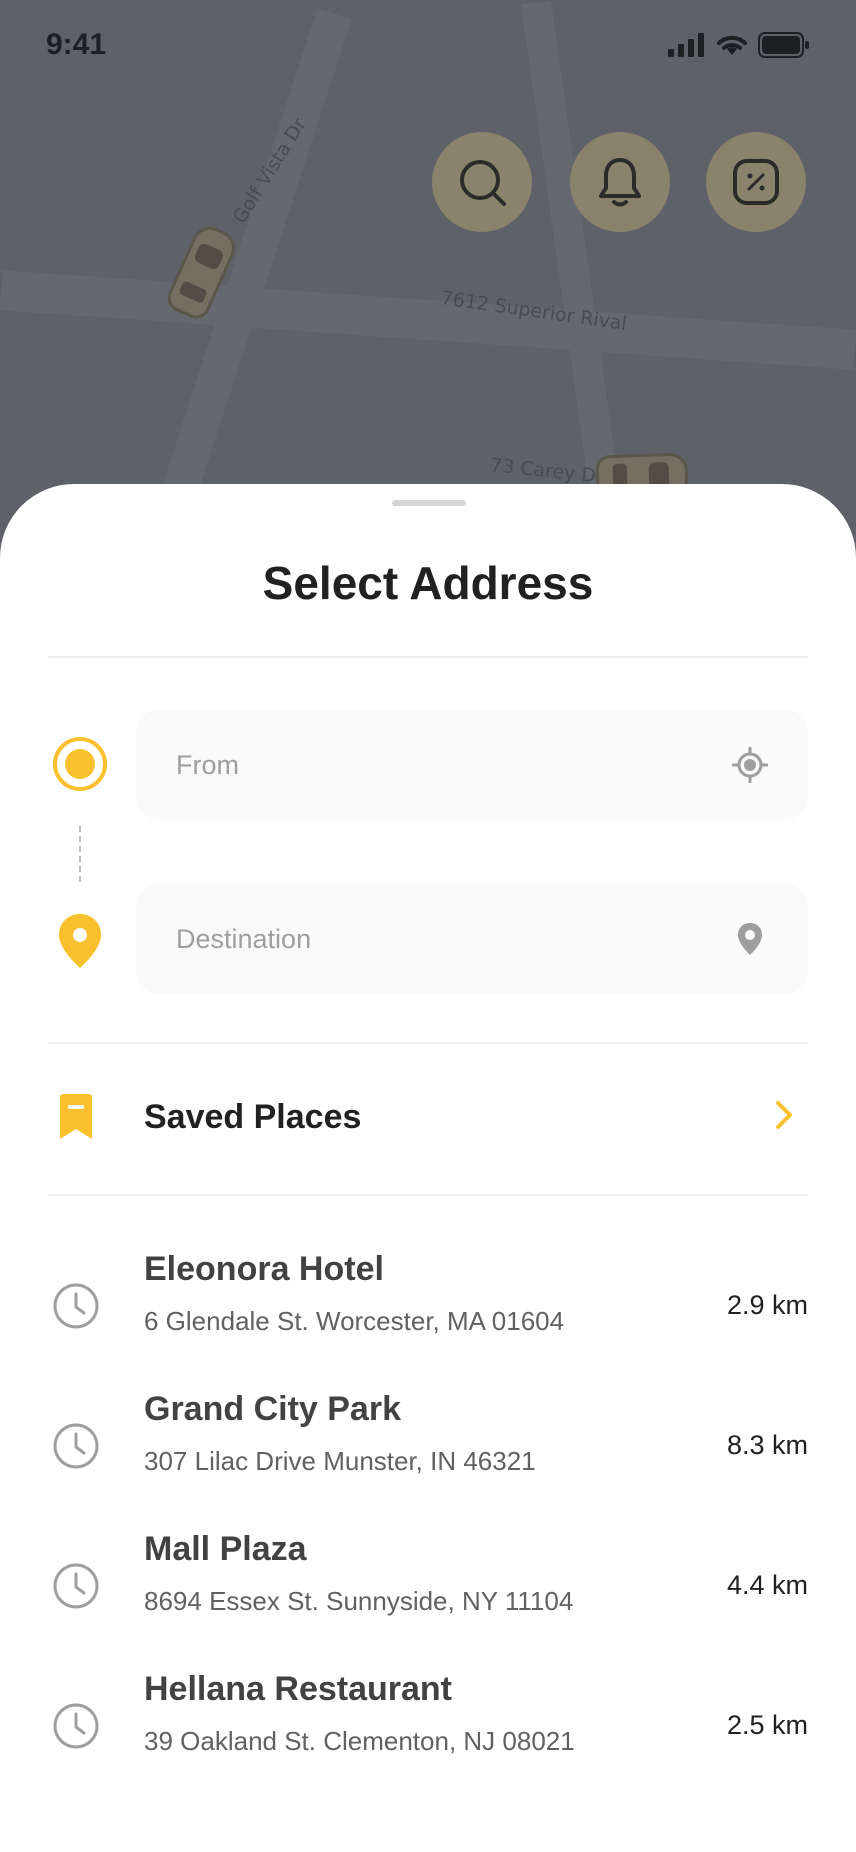  Describe the element at coordinates (428, 320) in the screenshot. I see `map-road` at that location.